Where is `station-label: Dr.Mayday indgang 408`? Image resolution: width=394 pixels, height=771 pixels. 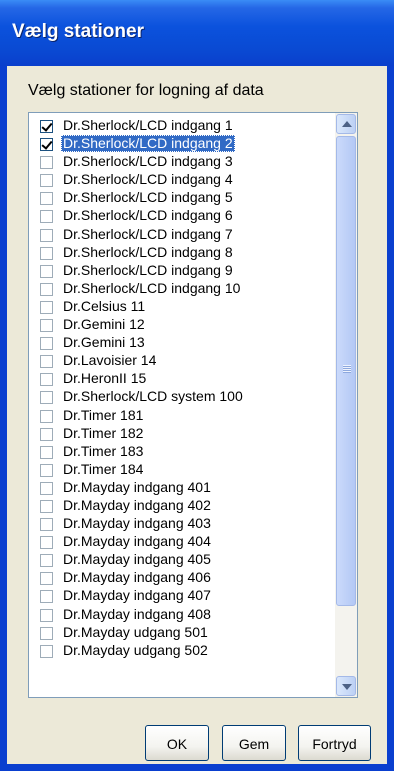 station-label: Dr.Mayday indgang 408 is located at coordinates (137, 613).